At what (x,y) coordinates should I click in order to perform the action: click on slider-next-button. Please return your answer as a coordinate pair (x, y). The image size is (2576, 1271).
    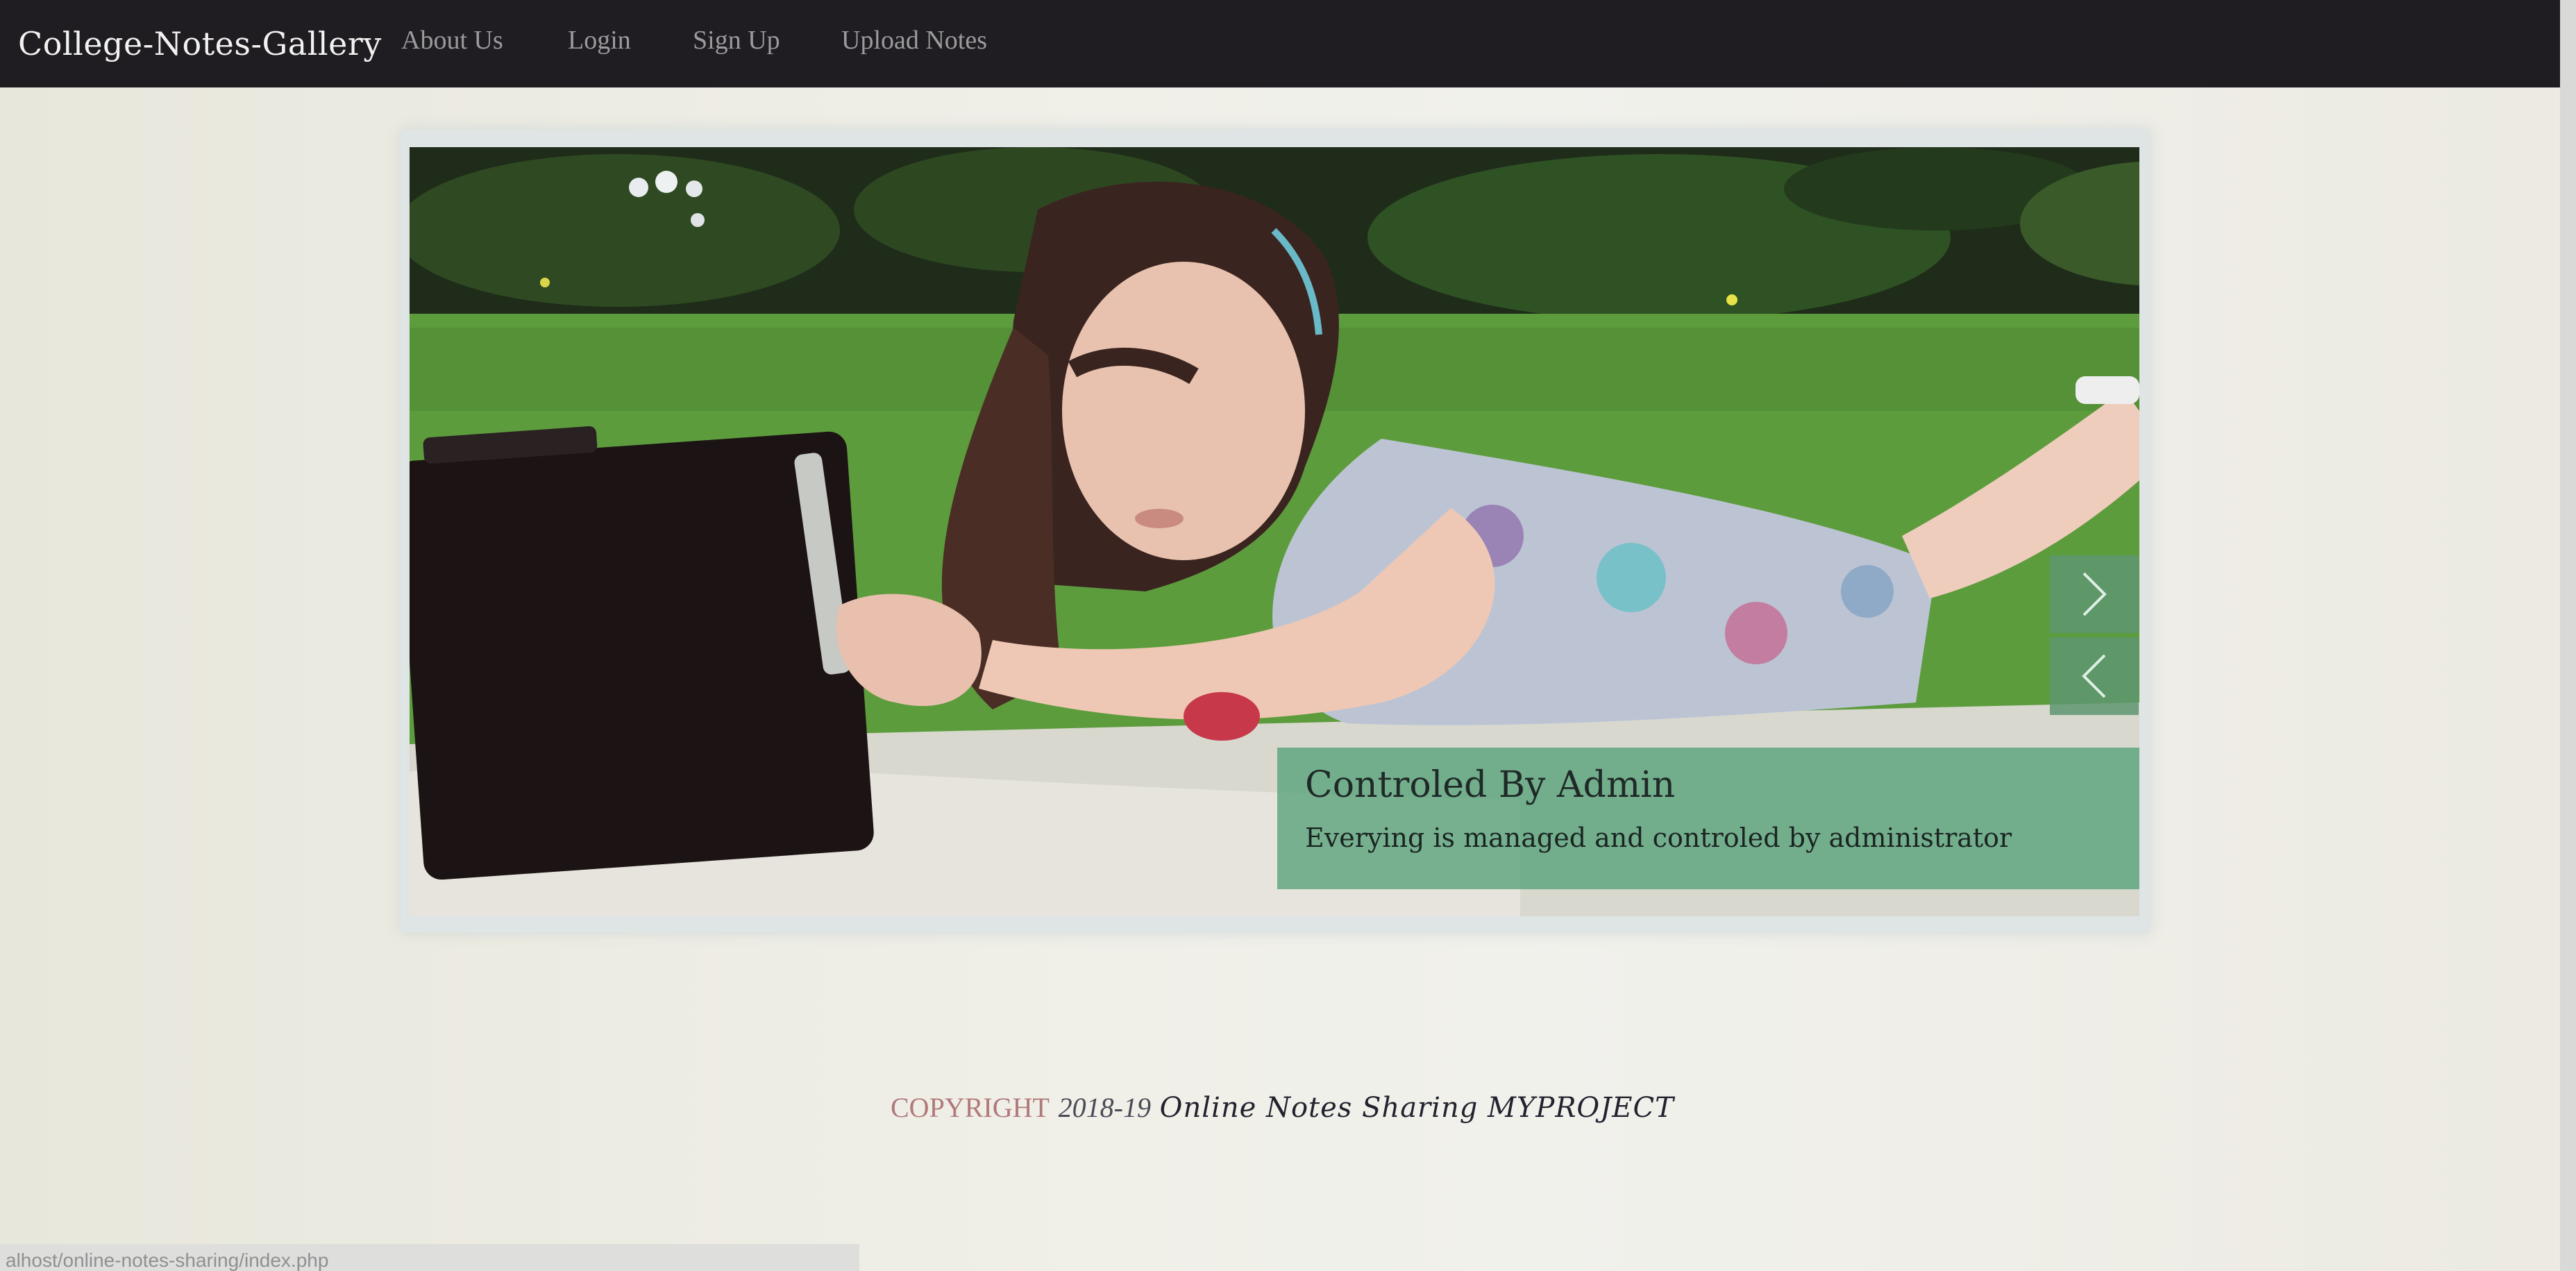
    Looking at the image, I should click on (2094, 594).